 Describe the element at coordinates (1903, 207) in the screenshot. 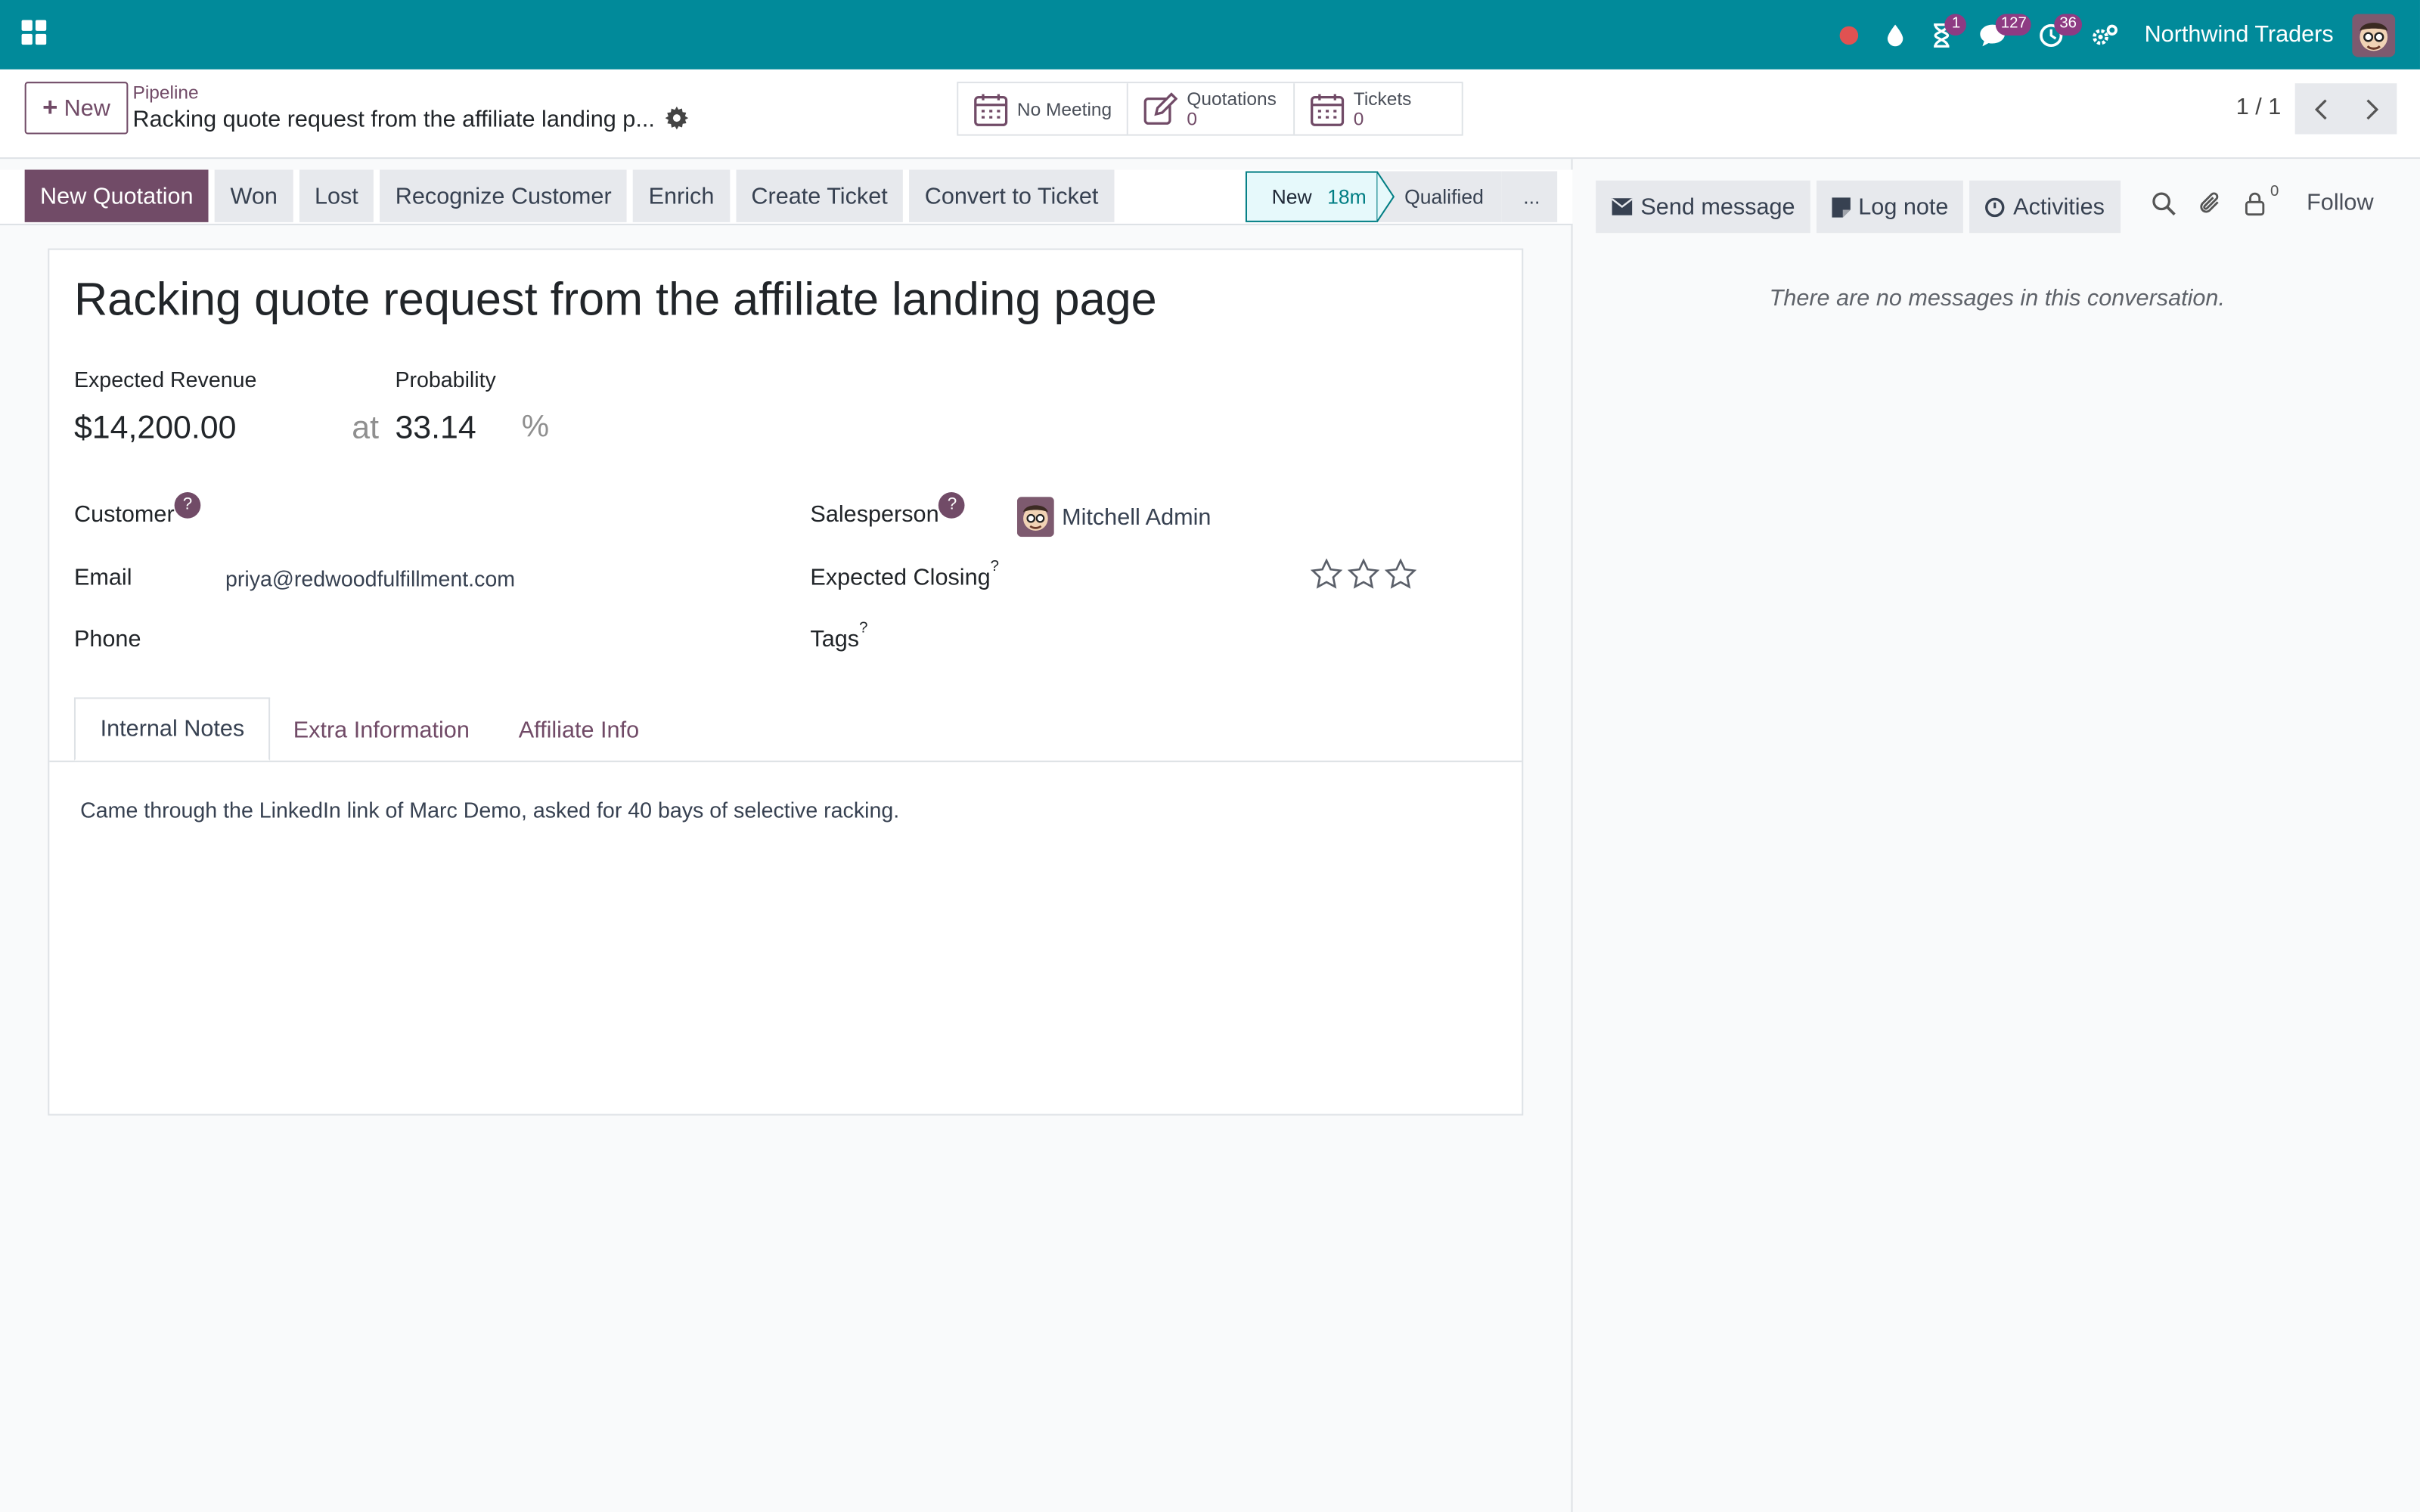

I see `log-note-label: Log note` at that location.